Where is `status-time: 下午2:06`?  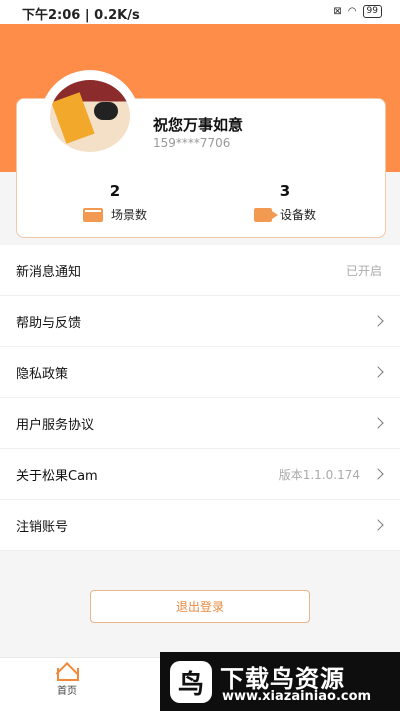 status-time: 下午2:06 is located at coordinates (51, 15).